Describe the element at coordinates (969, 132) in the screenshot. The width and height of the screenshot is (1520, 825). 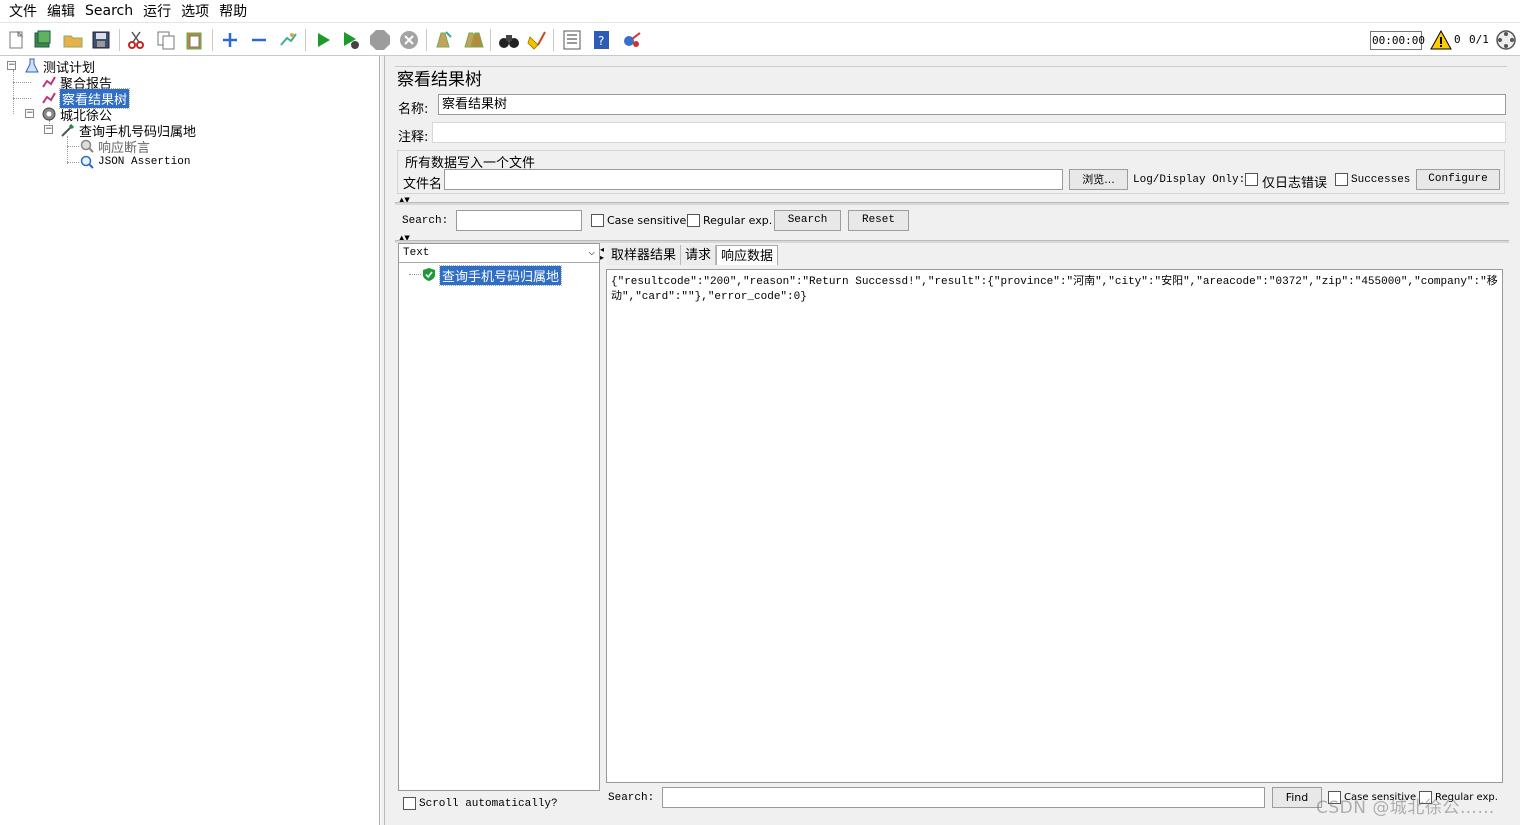
I see `comment-field` at that location.